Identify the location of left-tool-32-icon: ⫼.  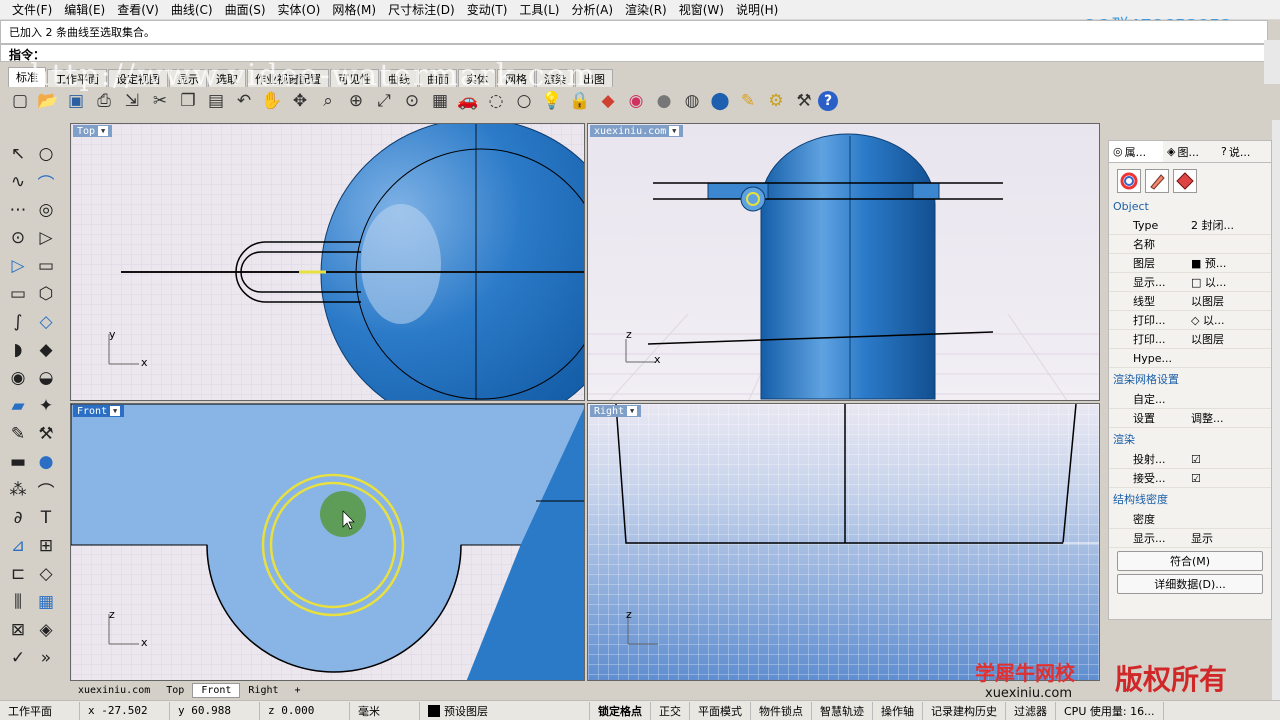
(18, 602).